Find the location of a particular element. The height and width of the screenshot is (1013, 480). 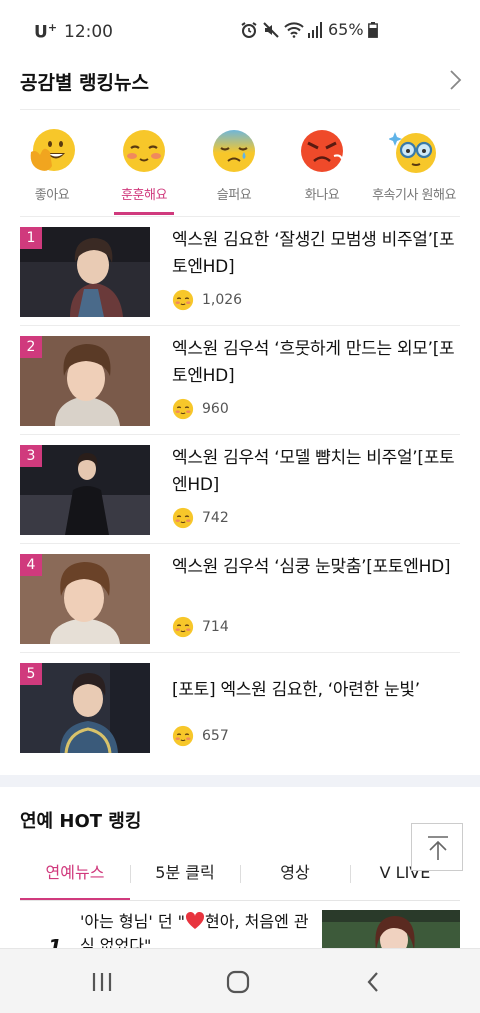

tab-like: 좋아요 is located at coordinates (52, 171).